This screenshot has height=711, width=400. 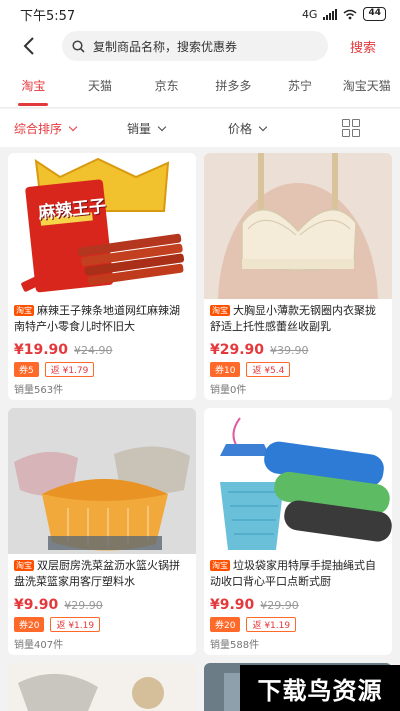 What do you see at coordinates (366, 86) in the screenshot?
I see `tab-taobao-tmall: 淘宝天猫` at bounding box center [366, 86].